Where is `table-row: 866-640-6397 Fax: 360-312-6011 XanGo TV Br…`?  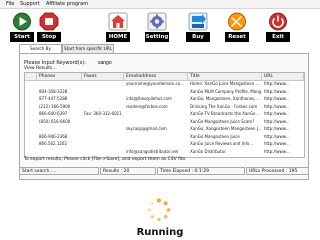
table-row: 866-640-6397 Fax: 360-312-6011 XanGo TV Br… is located at coordinates (164, 114).